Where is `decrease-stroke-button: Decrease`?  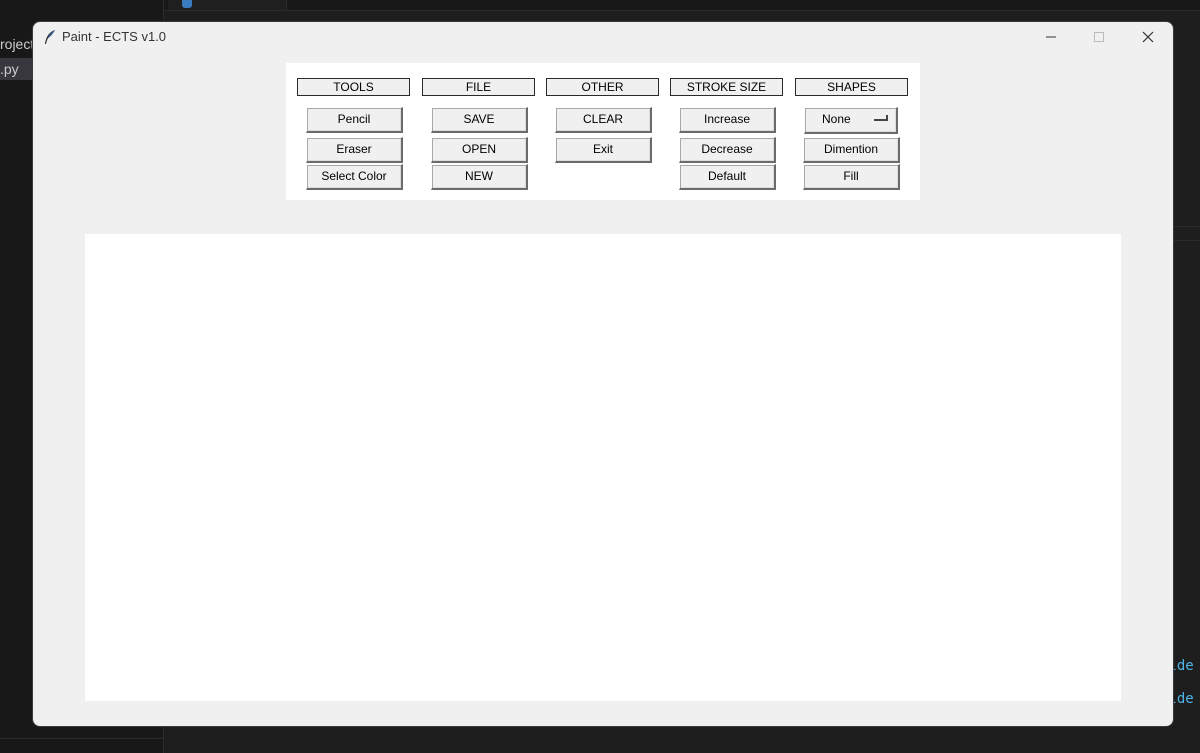
decrease-stroke-button: Decrease is located at coordinates (727, 150).